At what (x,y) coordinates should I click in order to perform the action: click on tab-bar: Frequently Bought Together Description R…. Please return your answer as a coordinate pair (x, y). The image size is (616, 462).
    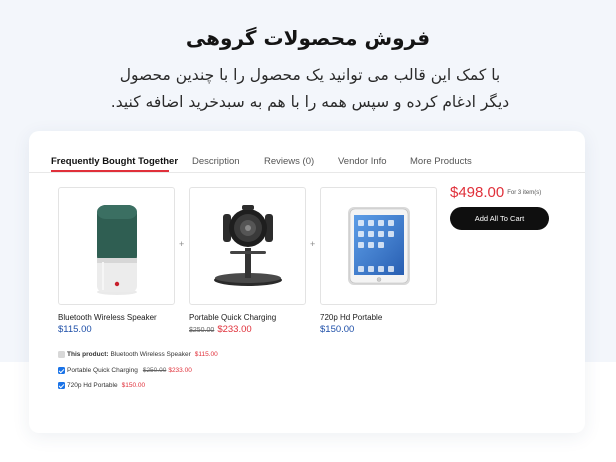
    Looking at the image, I should click on (307, 152).